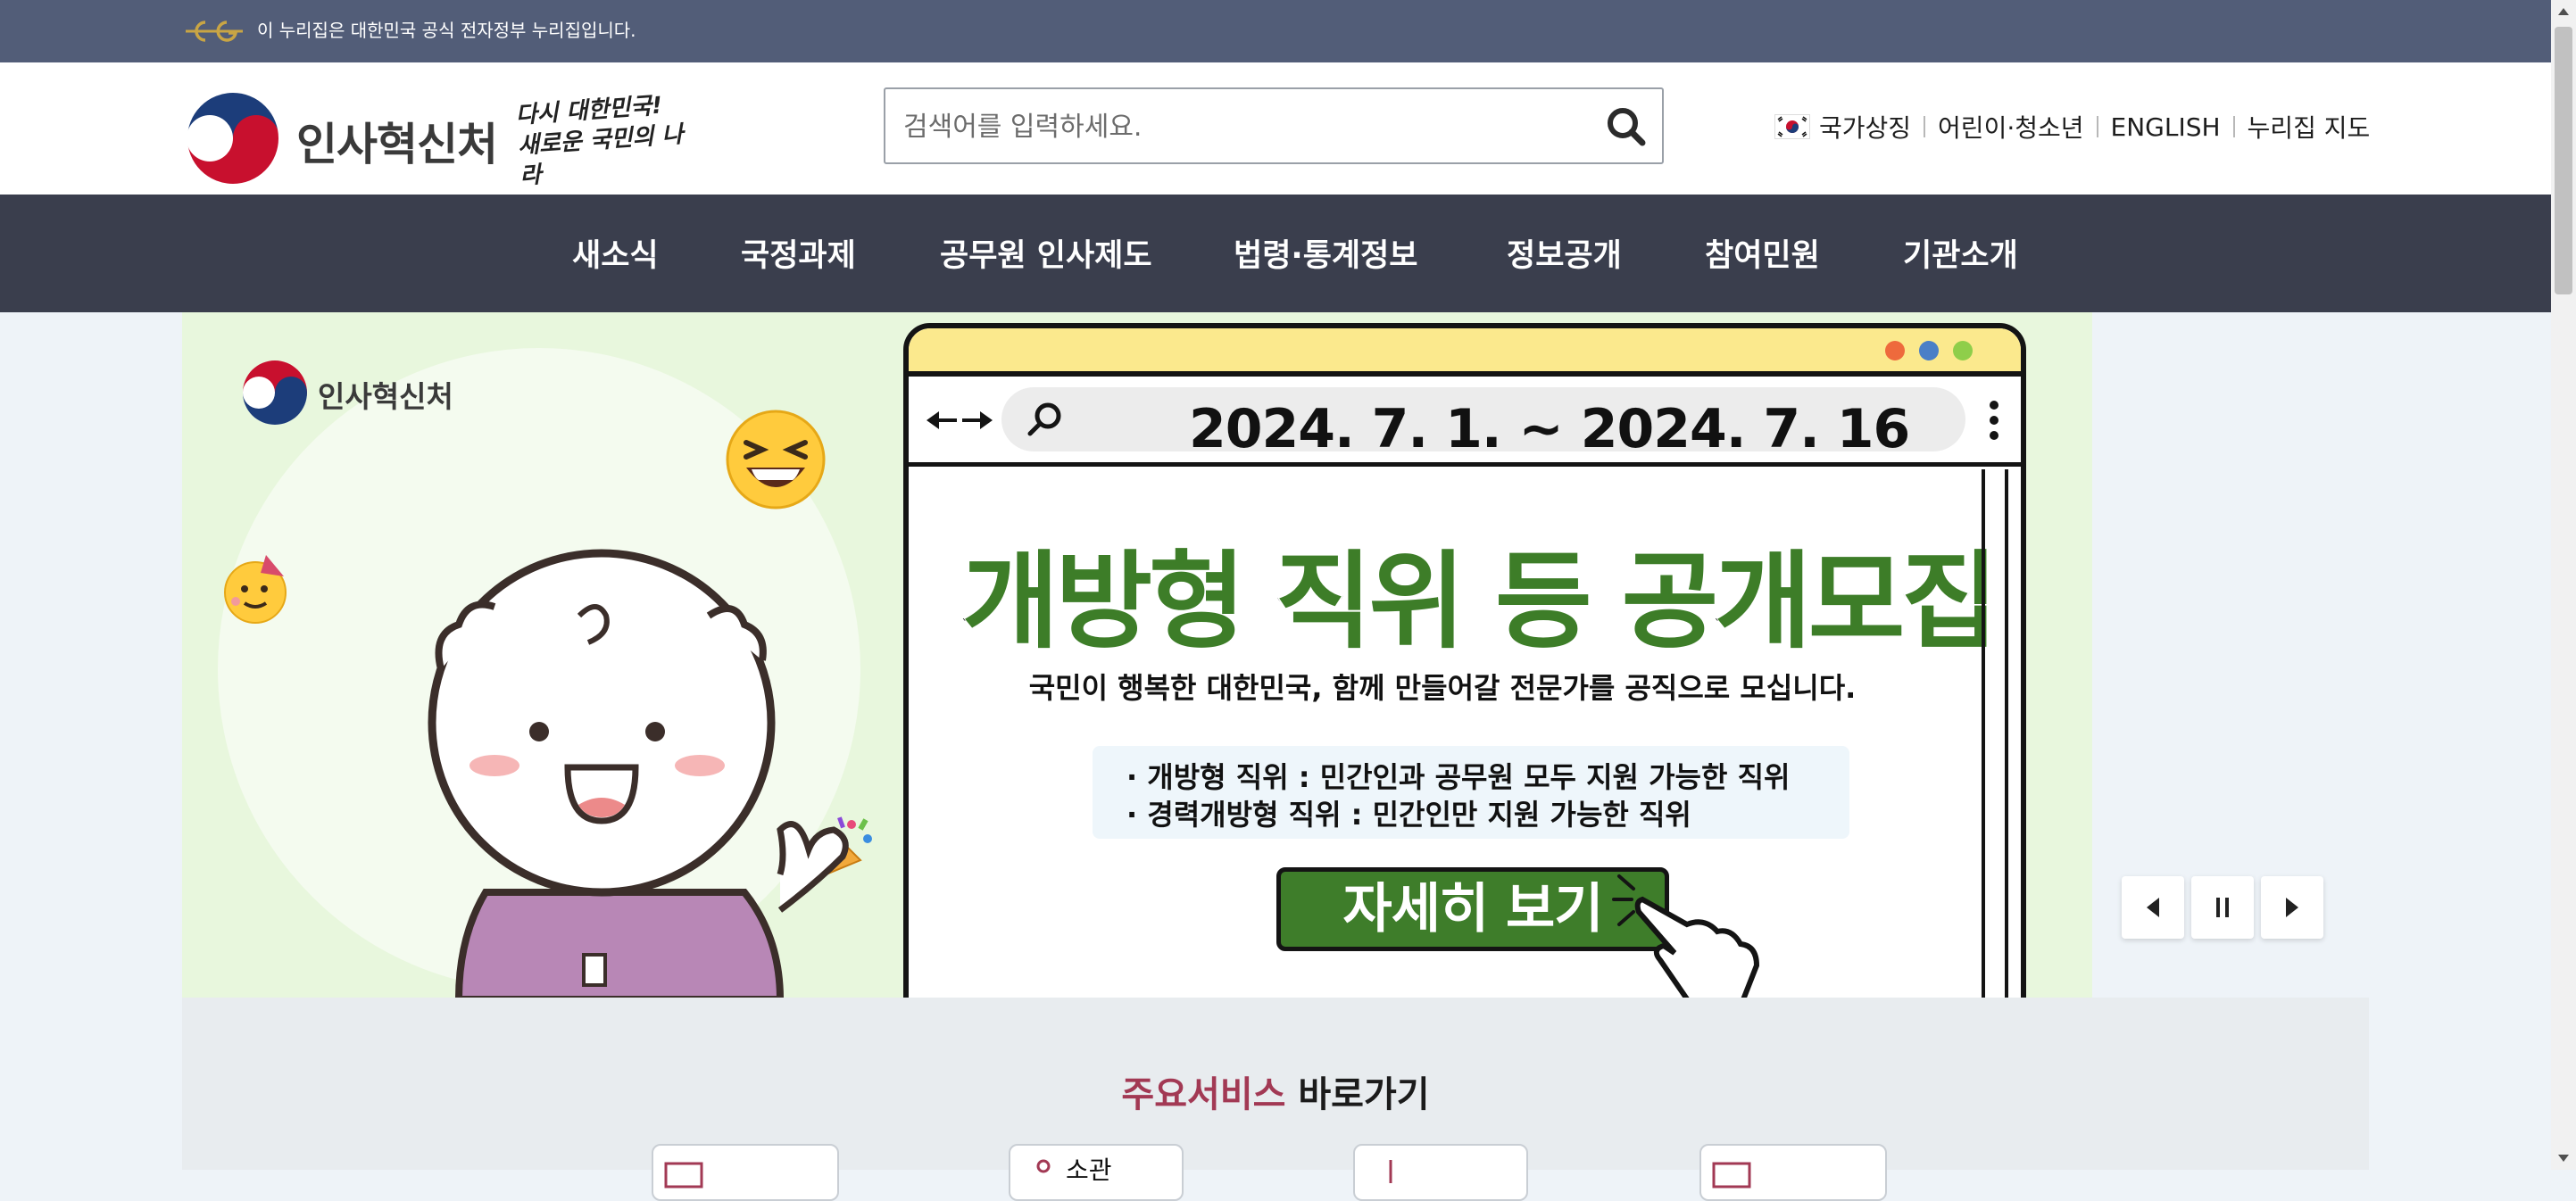 The width and height of the screenshot is (2576, 1201). What do you see at coordinates (1480, 602) in the screenshot?
I see `hero-headline: 개방형 직위 등 공개모집` at bounding box center [1480, 602].